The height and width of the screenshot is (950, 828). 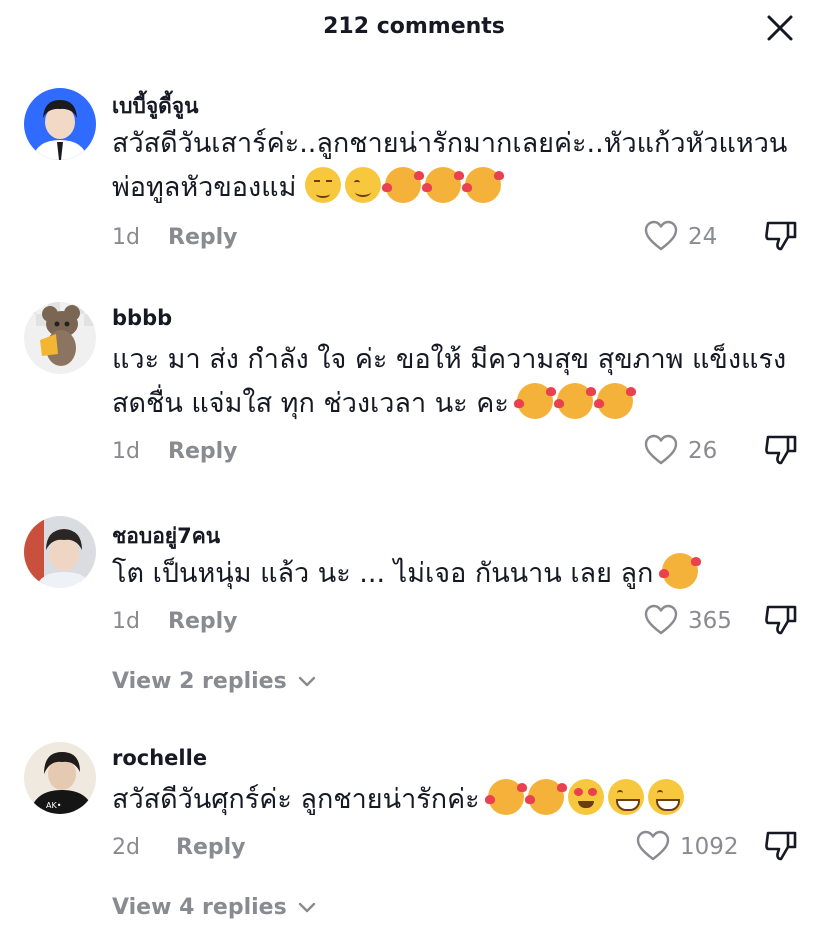 I want to click on view-replies-label: View 4 replies, so click(x=199, y=907).